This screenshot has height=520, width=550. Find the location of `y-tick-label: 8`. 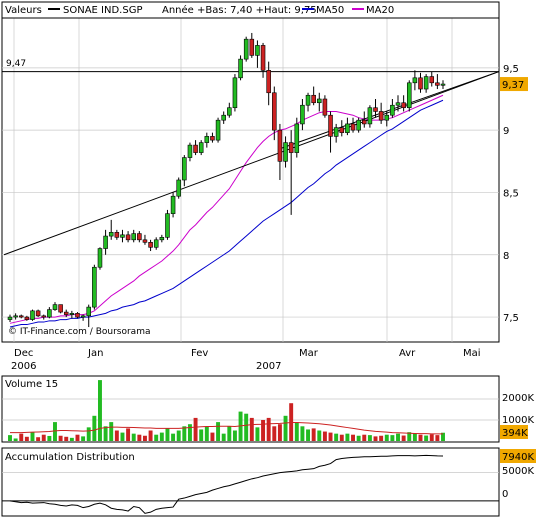

y-tick-label: 8 is located at coordinates (506, 256).